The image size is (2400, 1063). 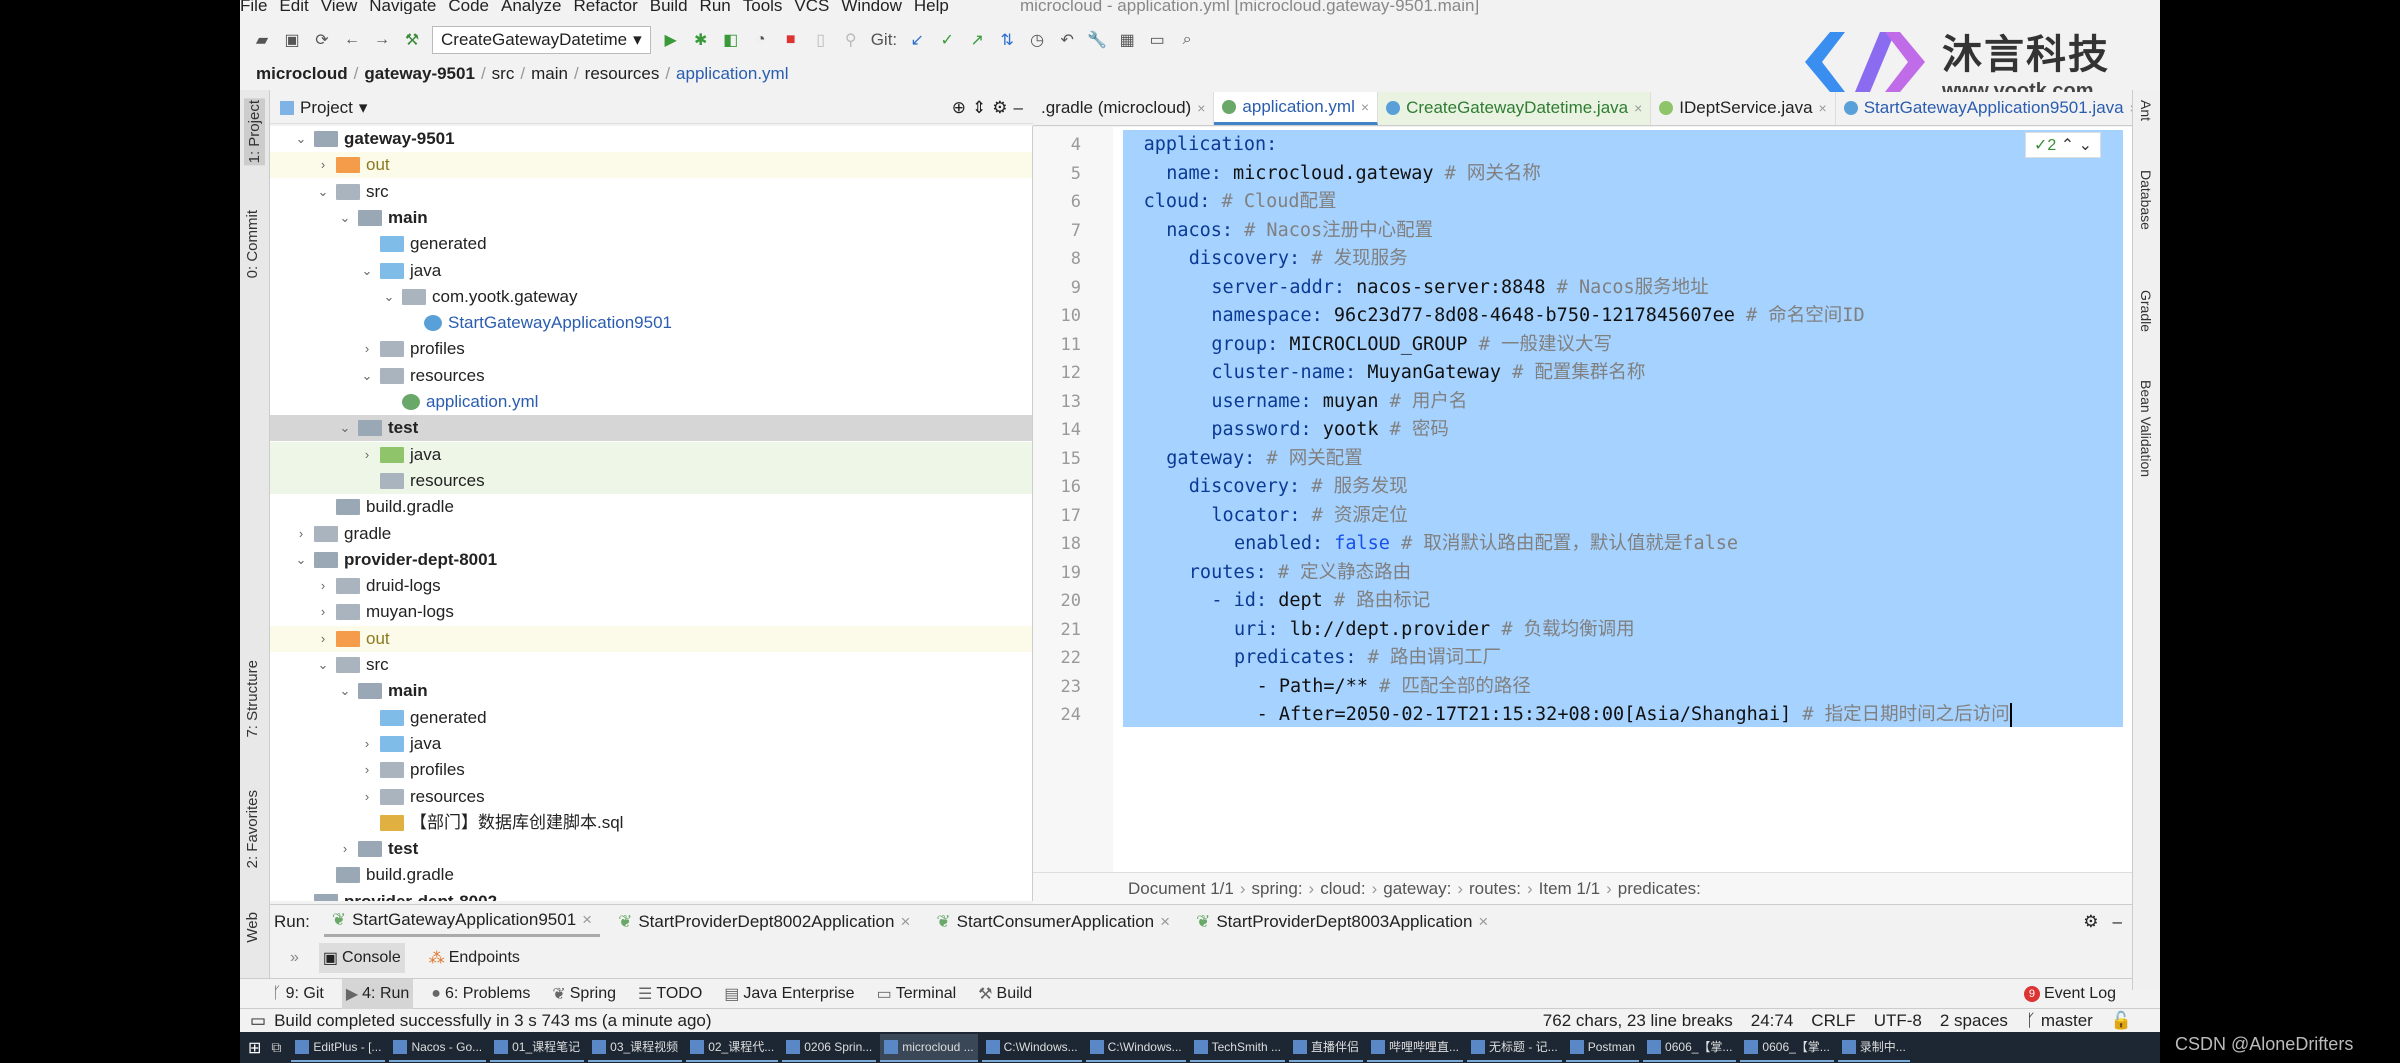 What do you see at coordinates (1097, 40) in the screenshot?
I see `settings-wrench-icon: 🔧` at bounding box center [1097, 40].